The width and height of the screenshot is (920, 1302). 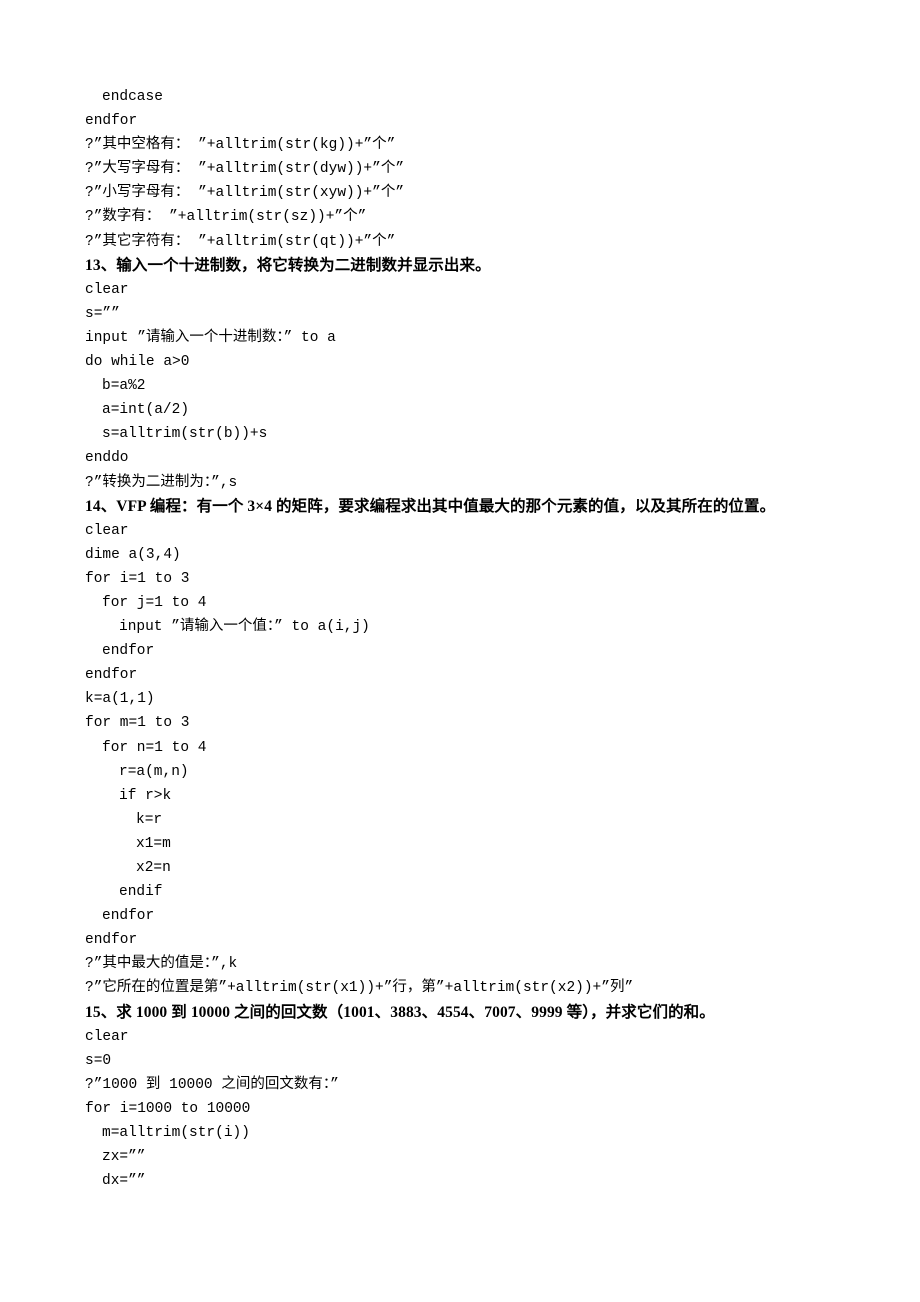 What do you see at coordinates (245, 193) in the screenshot?
I see `code-line: ?”小写字母有： ”+alltrim(str(xyw))+”个”` at bounding box center [245, 193].